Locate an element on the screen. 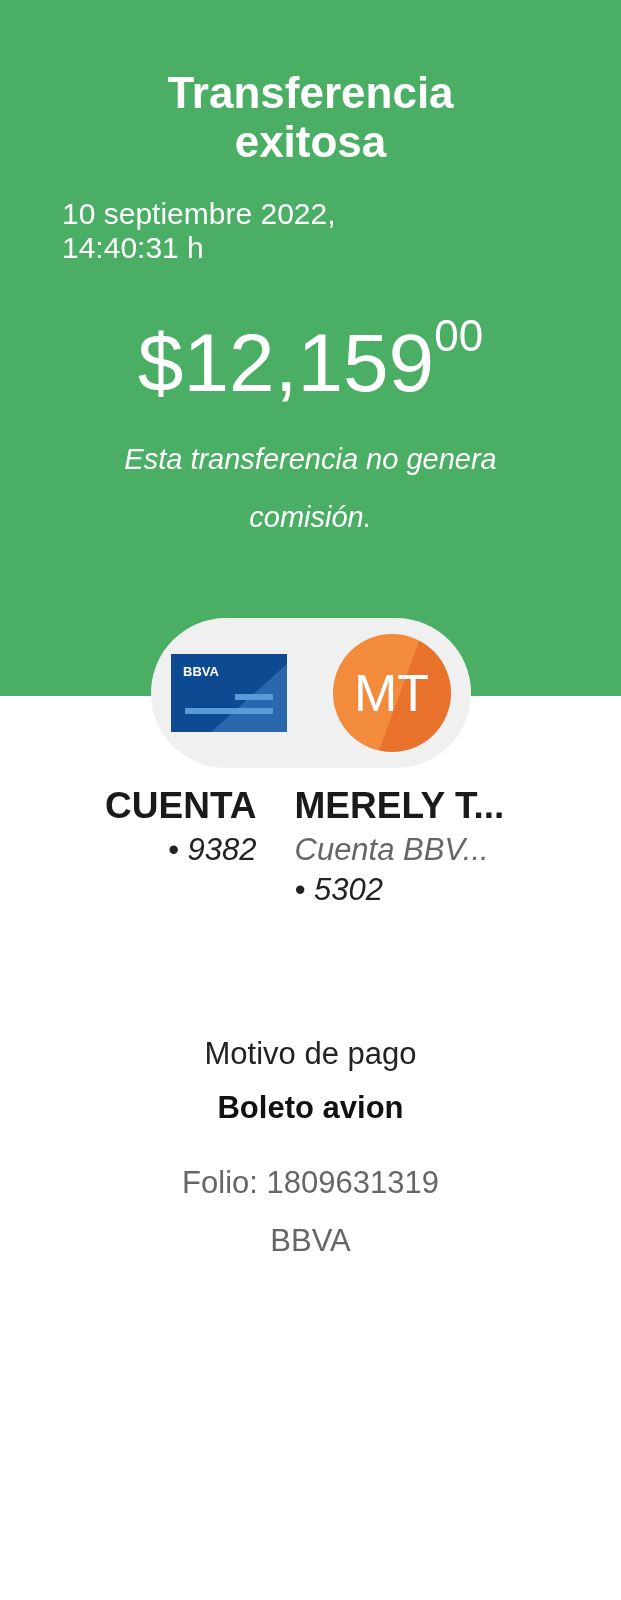 Image resolution: width=621 pixels, height=1600 pixels. avatar: MT is located at coordinates (391, 693).